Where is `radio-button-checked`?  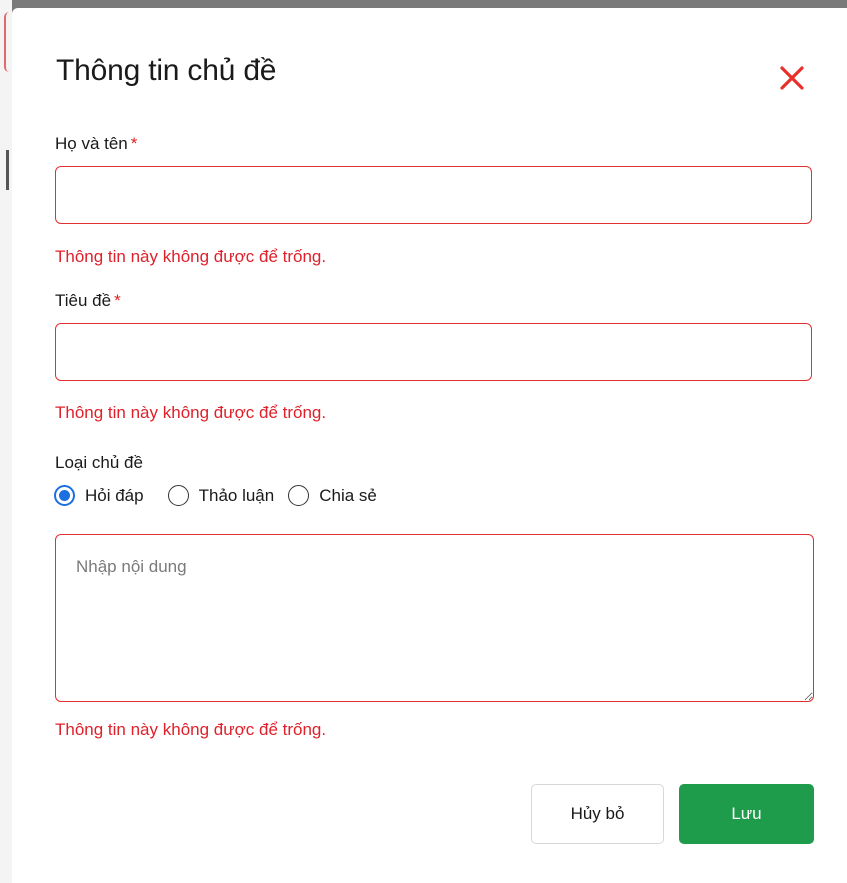 radio-button-checked is located at coordinates (64, 495).